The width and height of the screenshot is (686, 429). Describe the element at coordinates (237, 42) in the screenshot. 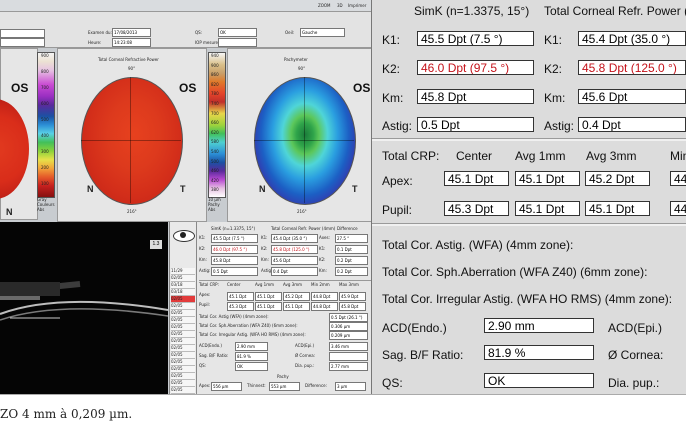

I see `iop-field` at that location.